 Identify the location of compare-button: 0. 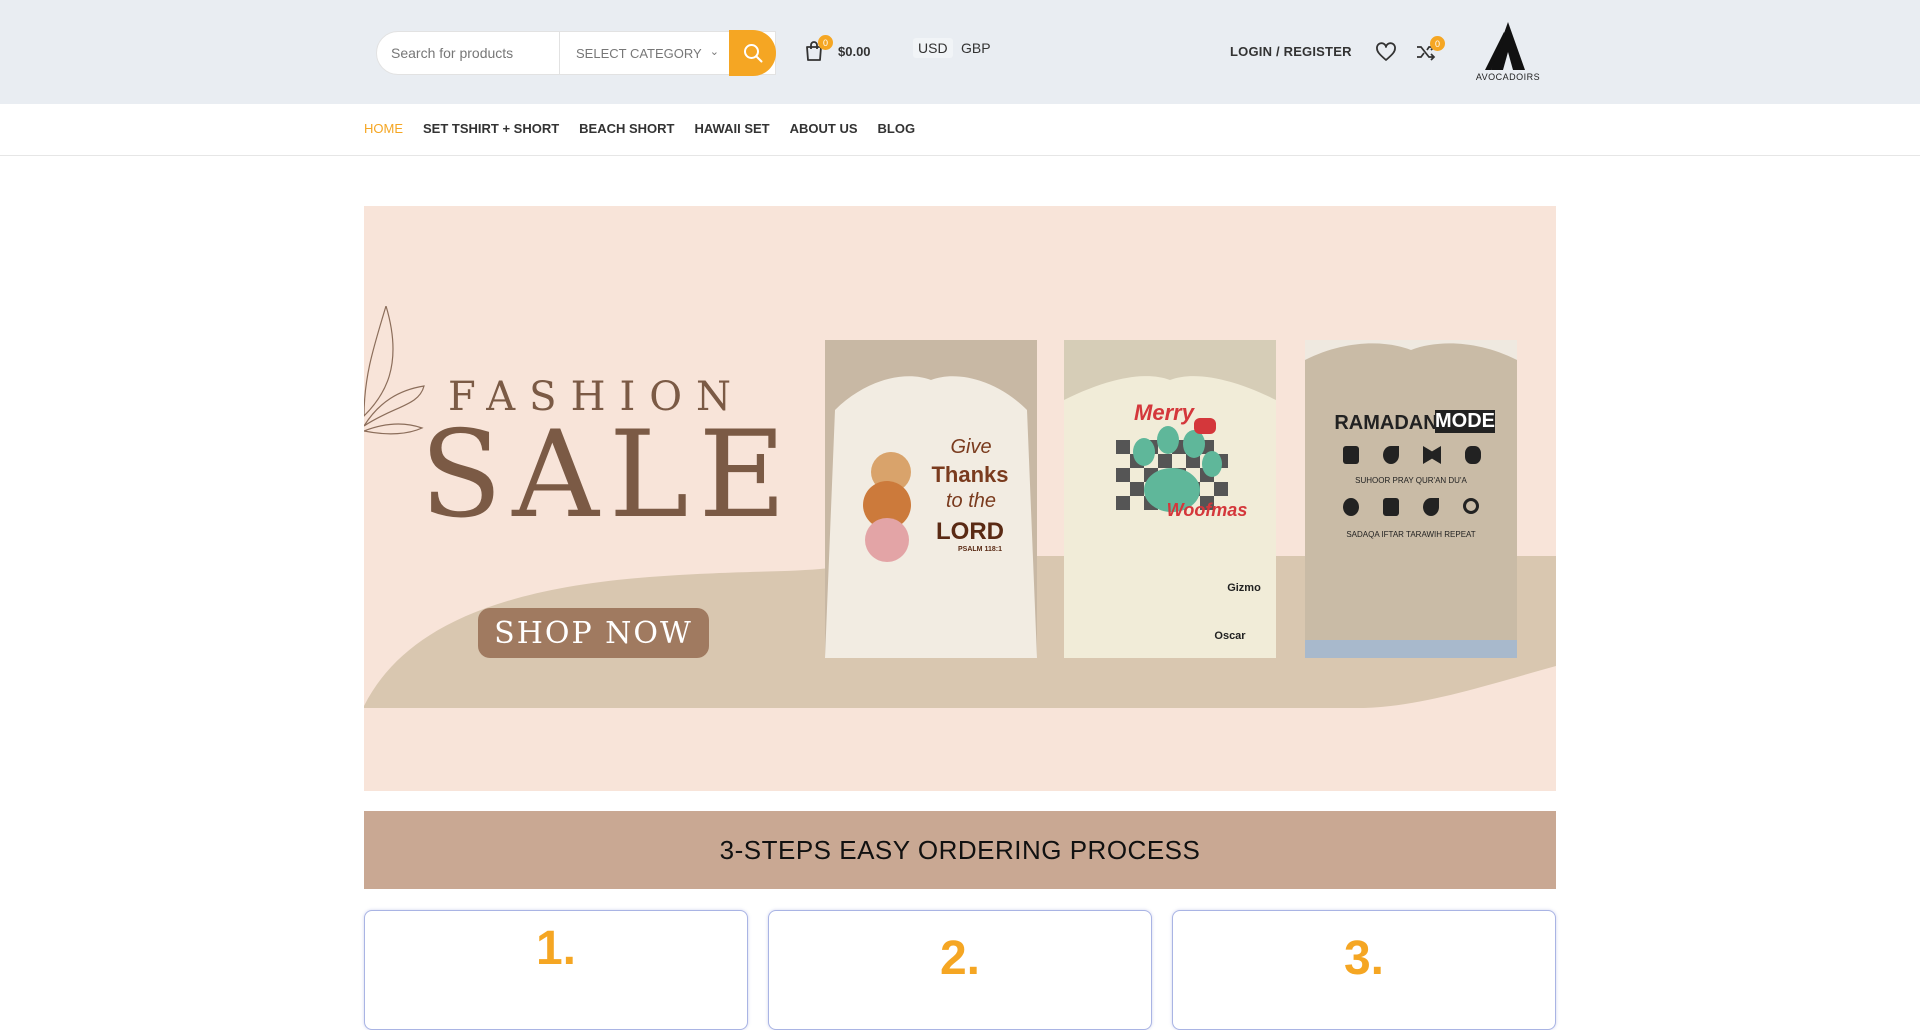
(1430, 48).